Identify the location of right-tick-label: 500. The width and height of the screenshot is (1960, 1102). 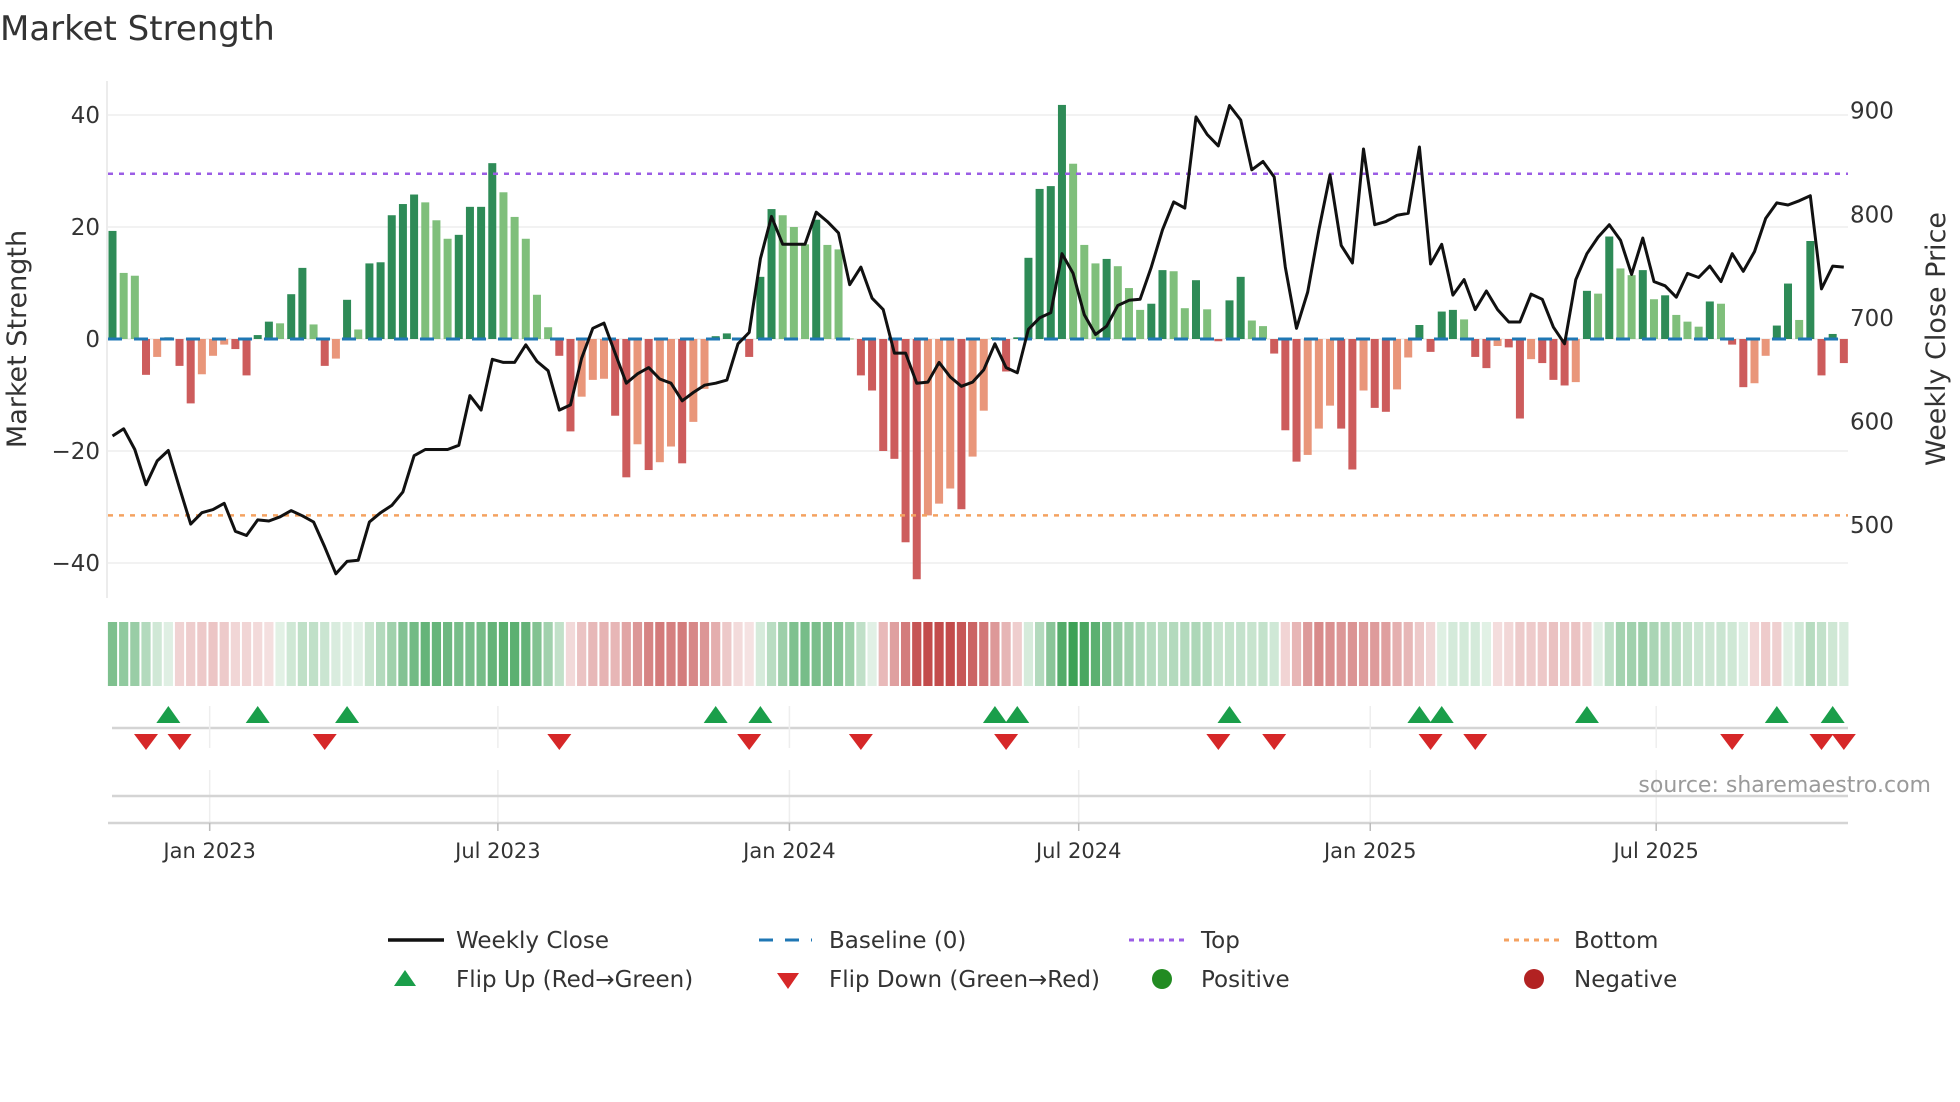
(1872, 526).